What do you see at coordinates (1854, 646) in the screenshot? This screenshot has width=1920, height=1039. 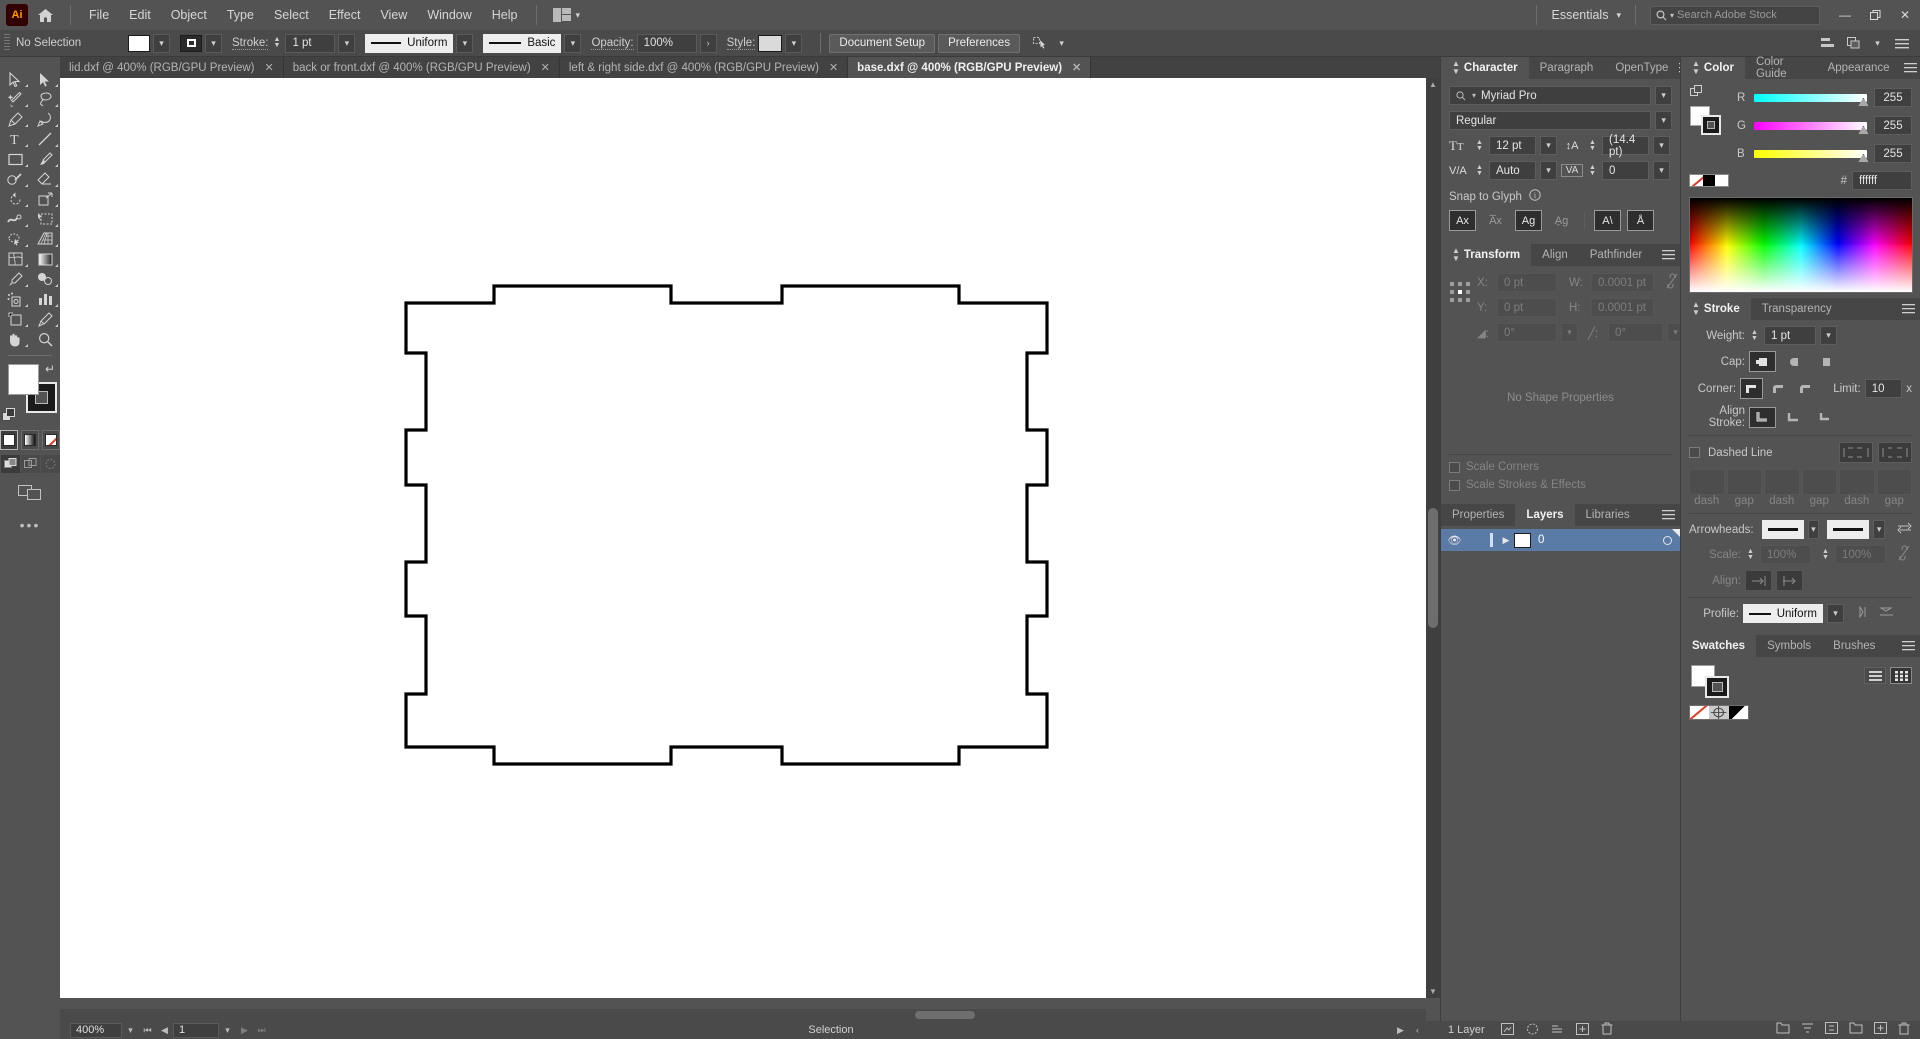 I see `tab-brushes: Brushes` at bounding box center [1854, 646].